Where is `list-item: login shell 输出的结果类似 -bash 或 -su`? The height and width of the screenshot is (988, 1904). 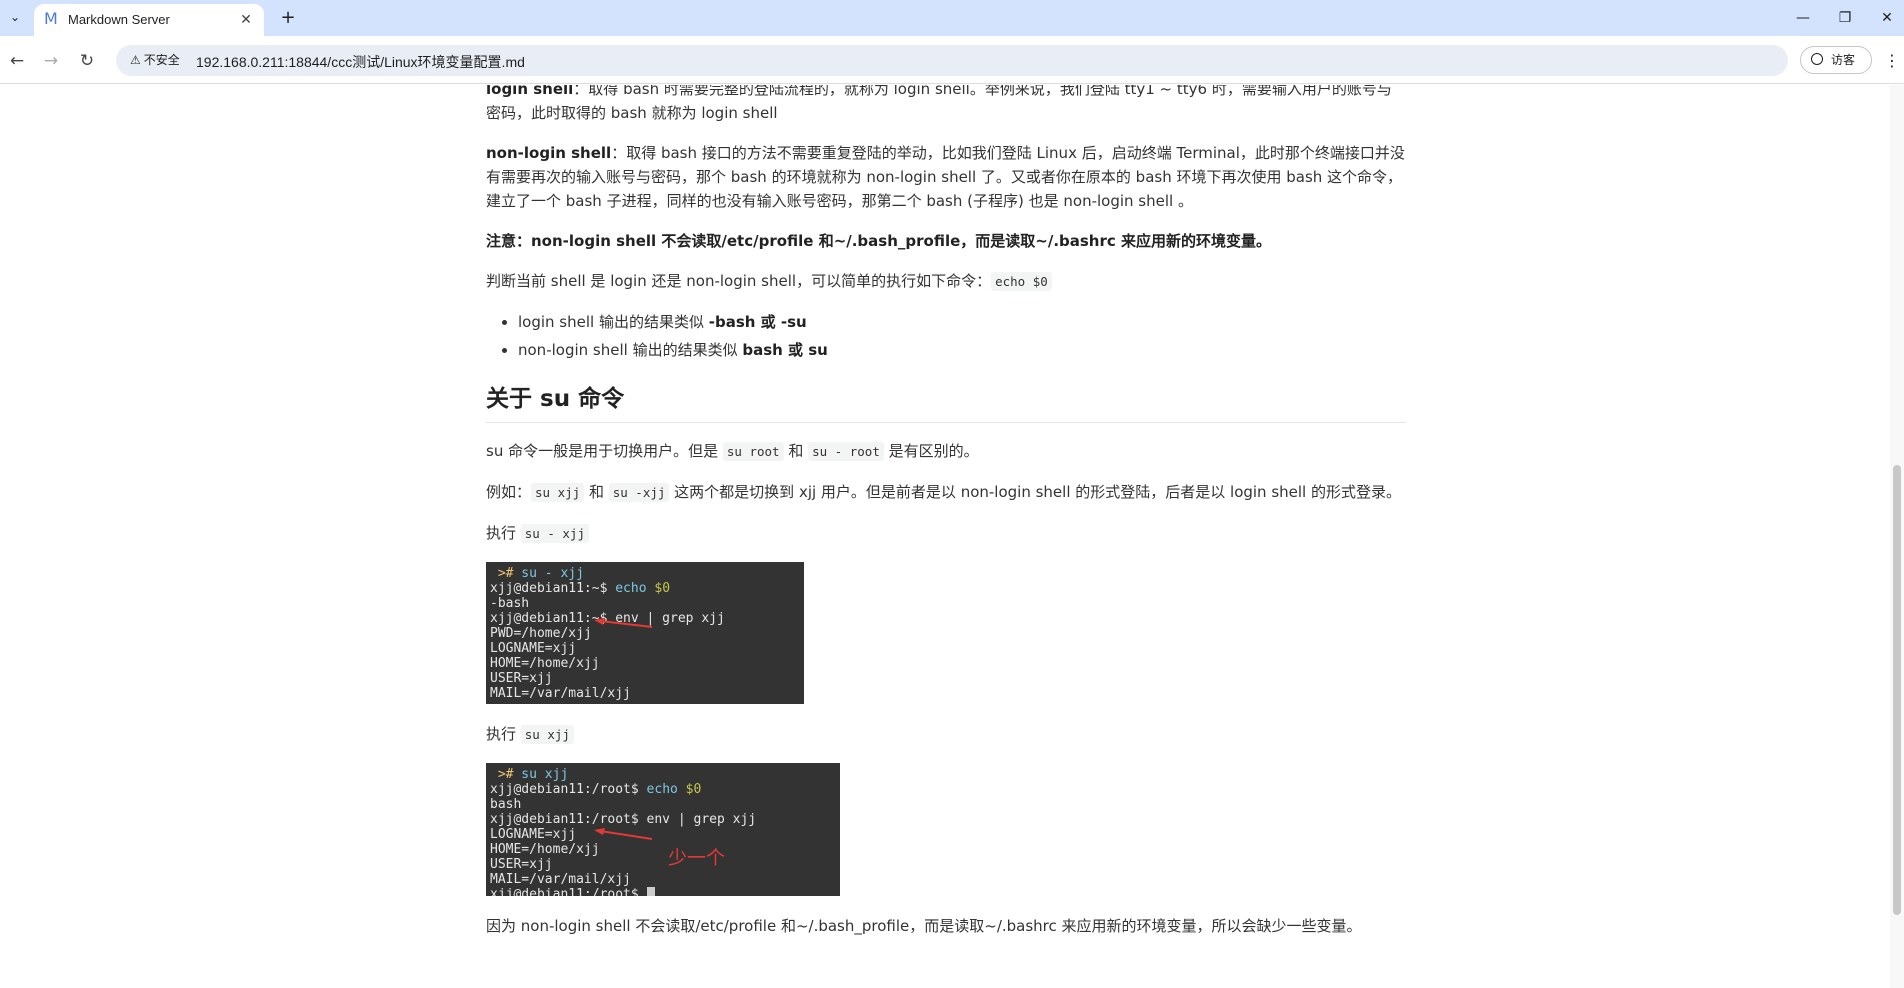
list-item: login shell 输出的结果类似 -bash 或 -su is located at coordinates (962, 322).